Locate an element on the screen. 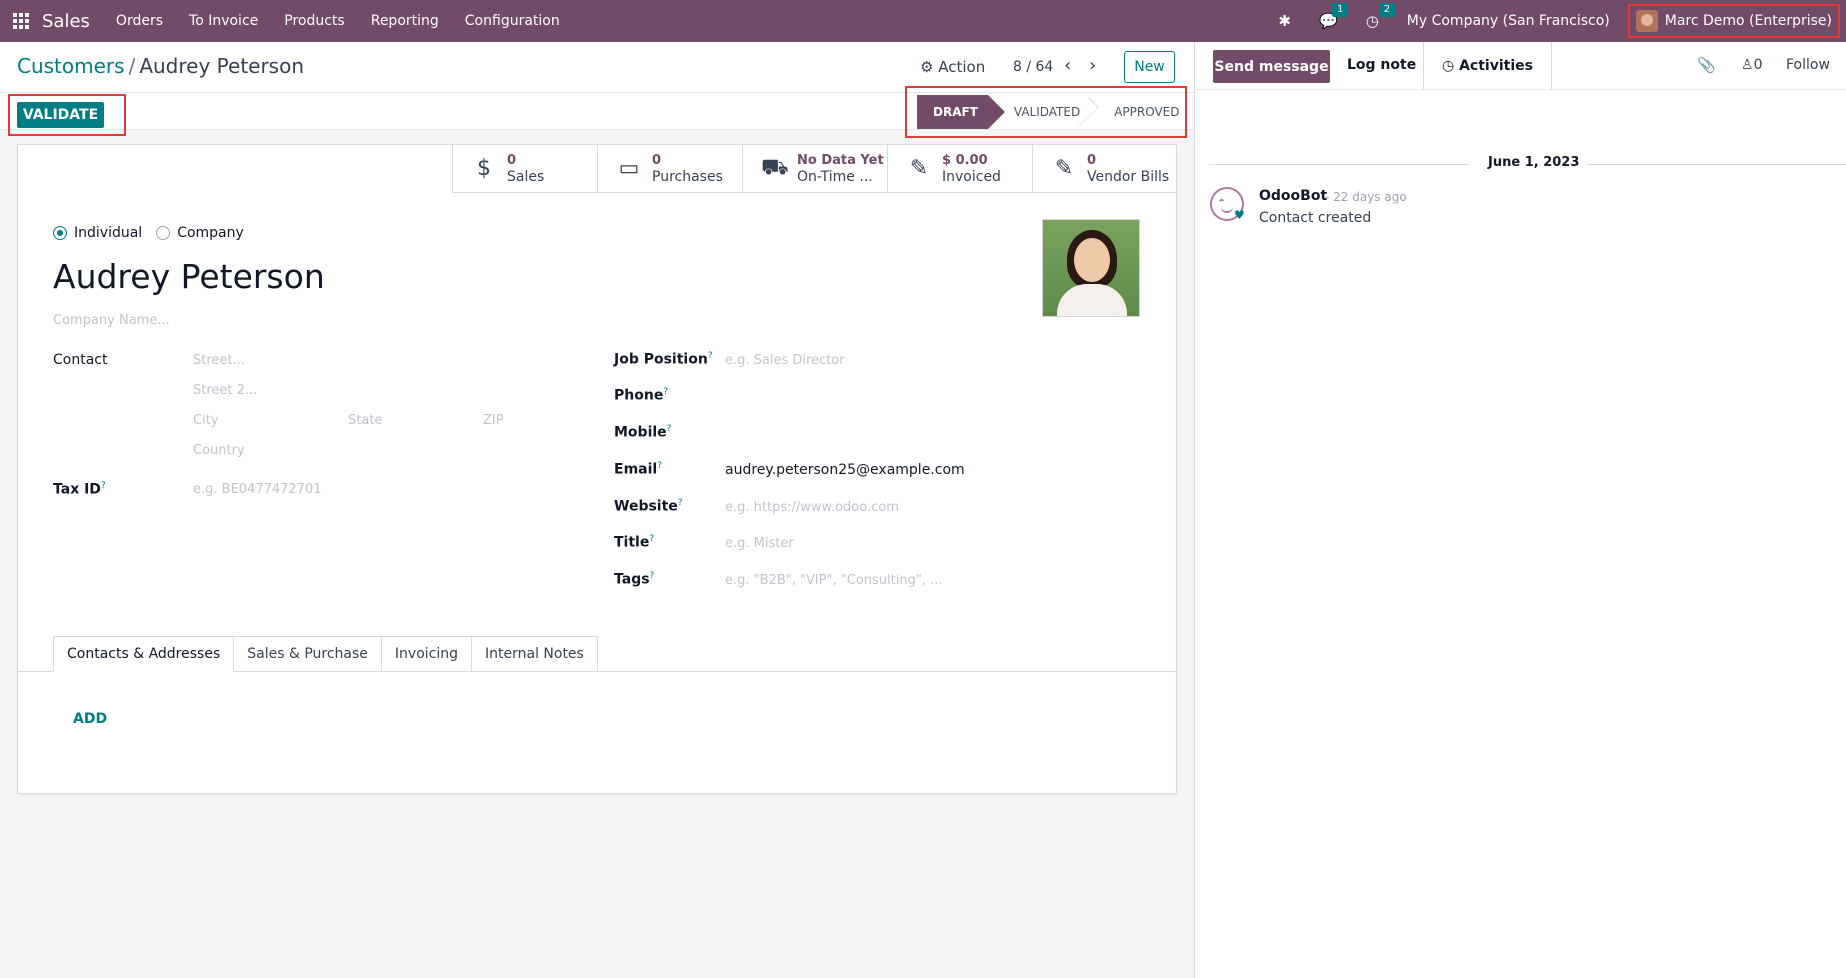 This screenshot has width=1846, height=978. menu-reporting: Reporting is located at coordinates (405, 21).